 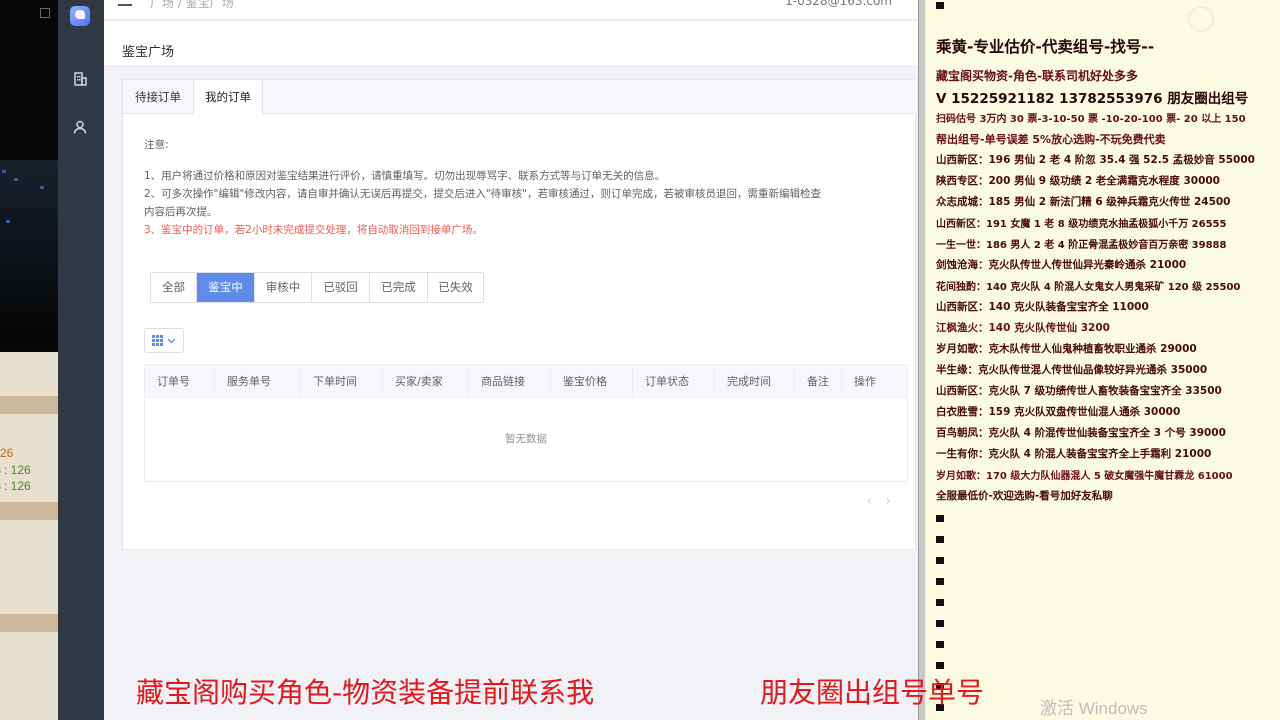 I want to click on notepad-line: 众志成城：185 男仙 2 新法门精 6 级神兵霜克火传世 24500, so click(x=1083, y=202).